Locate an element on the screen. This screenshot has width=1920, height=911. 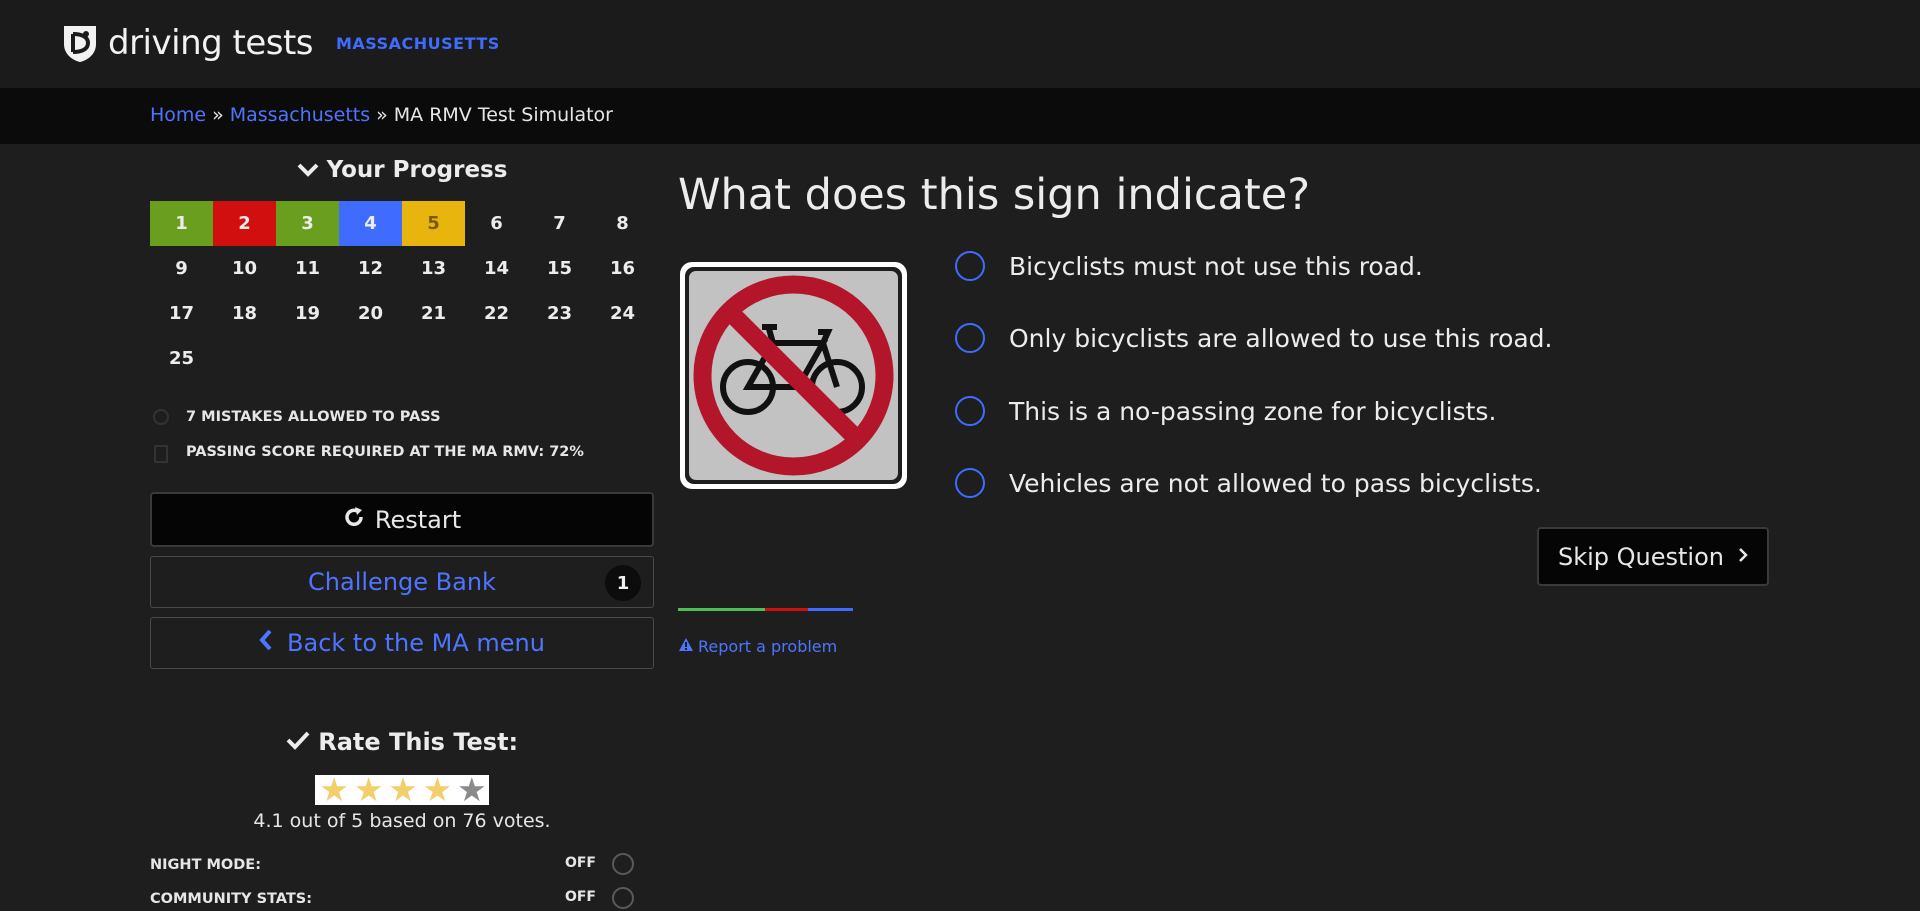
passing-score-icon is located at coordinates (161, 453).